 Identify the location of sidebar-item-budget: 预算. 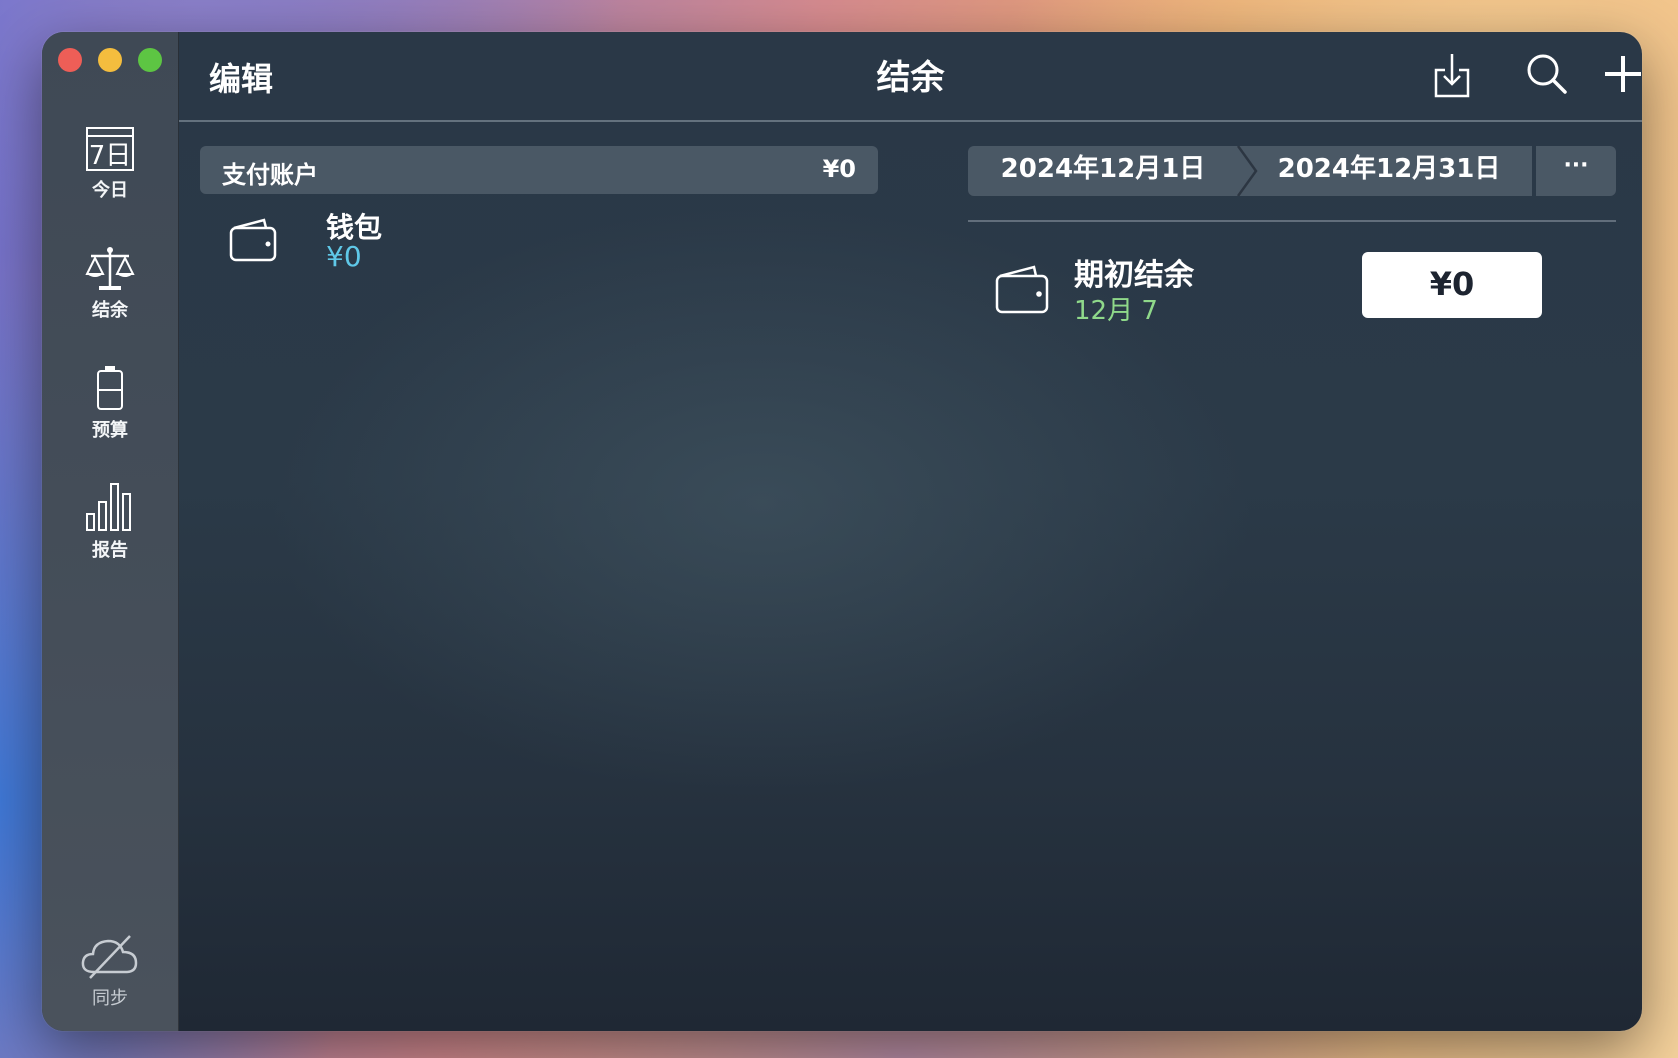
(110, 403).